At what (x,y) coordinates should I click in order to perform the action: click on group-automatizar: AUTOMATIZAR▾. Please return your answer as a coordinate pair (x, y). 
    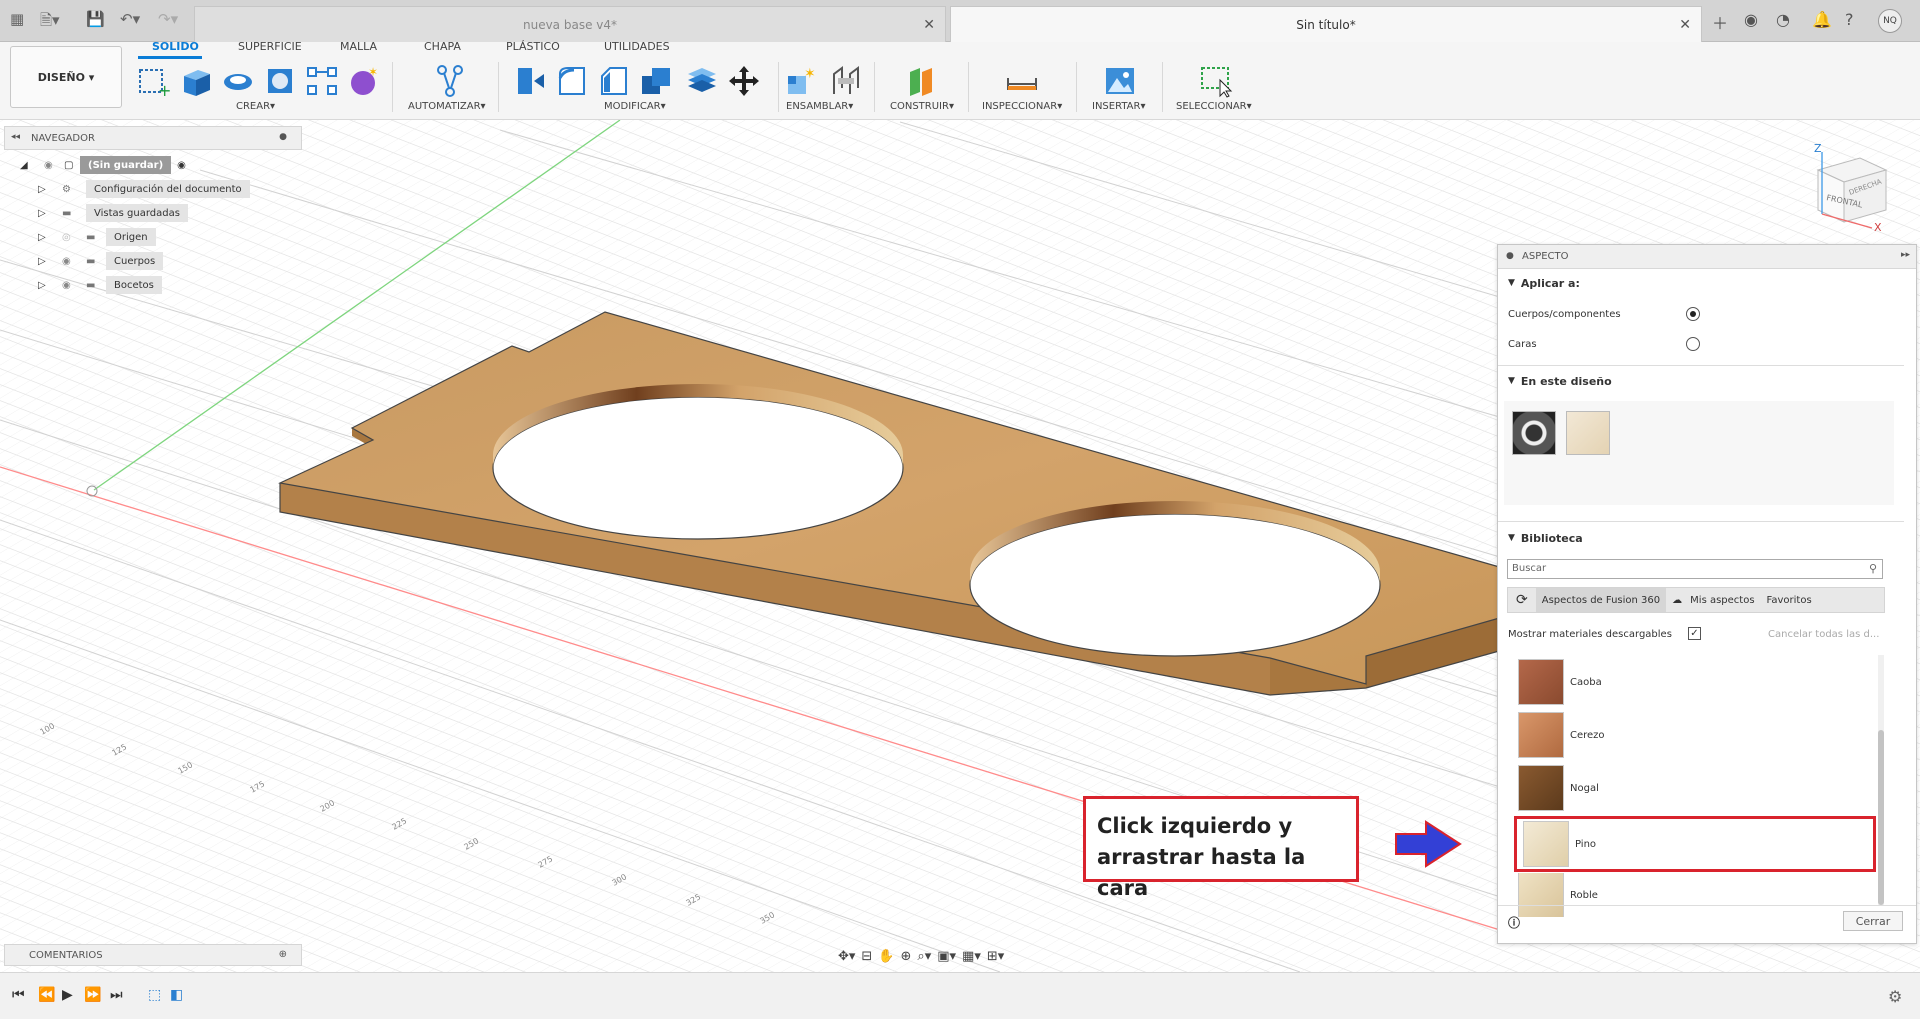
    Looking at the image, I should click on (447, 106).